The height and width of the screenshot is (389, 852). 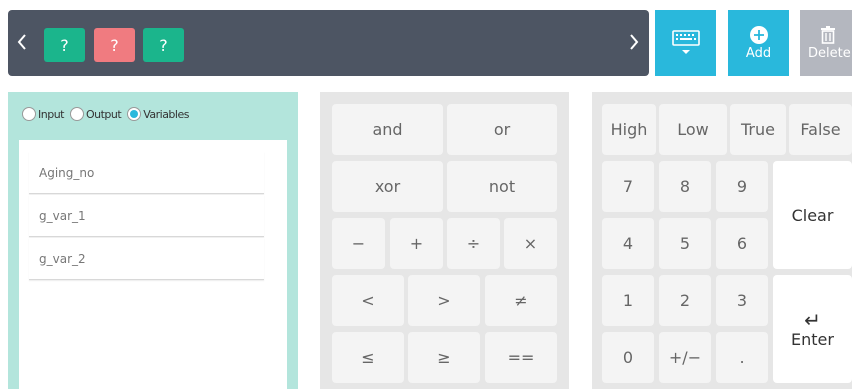 What do you see at coordinates (628, 357) in the screenshot?
I see `digit-0-button: 0` at bounding box center [628, 357].